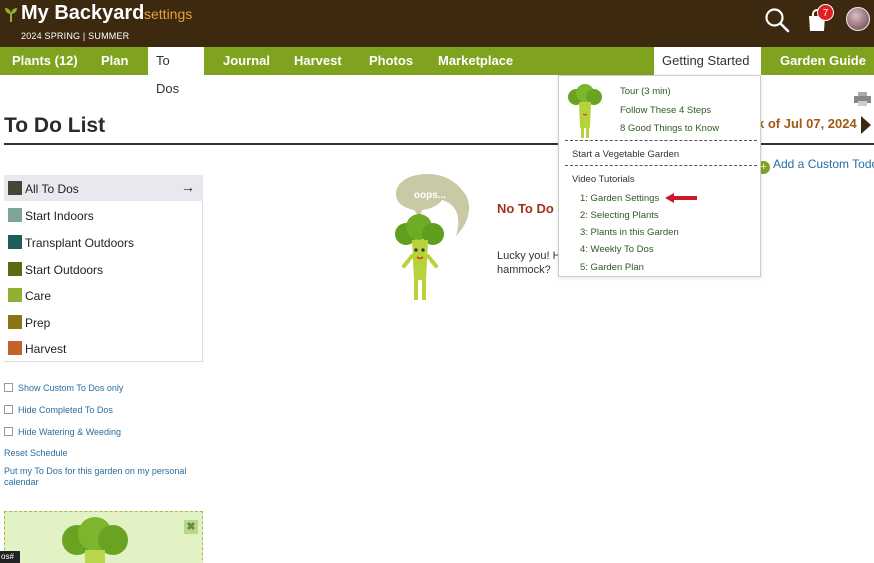  Describe the element at coordinates (70, 432) in the screenshot. I see `hide-watering-label: Hide Watering & Weeding` at that location.